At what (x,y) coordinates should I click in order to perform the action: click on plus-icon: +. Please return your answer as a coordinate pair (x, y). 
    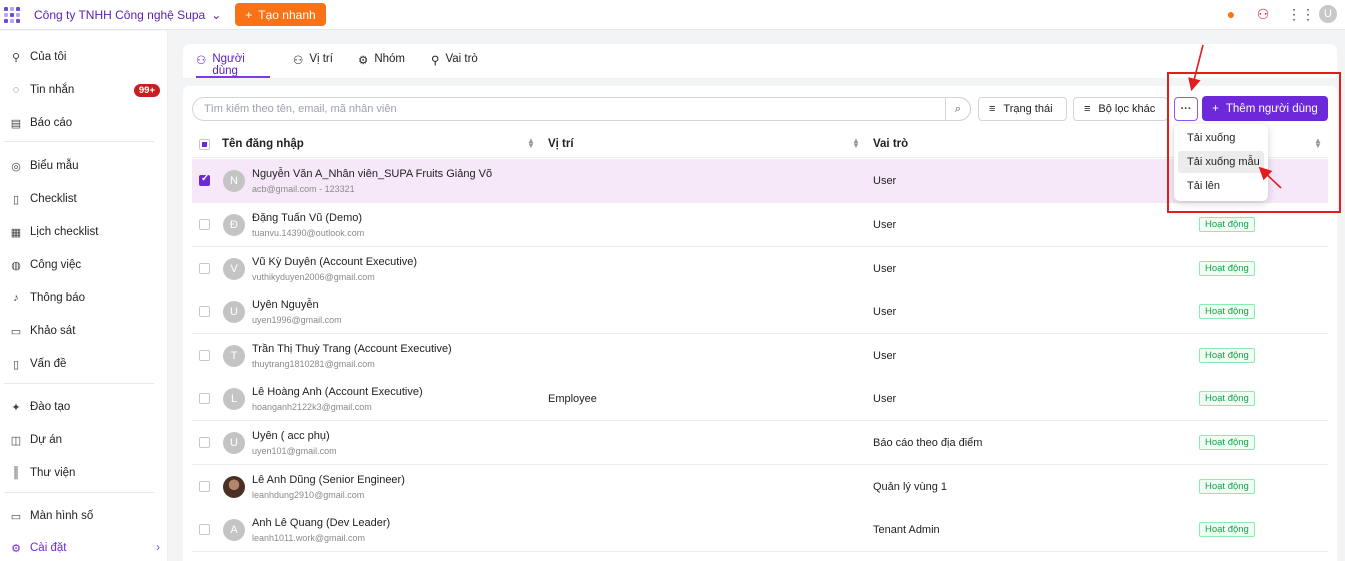
    Looking at the image, I should click on (249, 14).